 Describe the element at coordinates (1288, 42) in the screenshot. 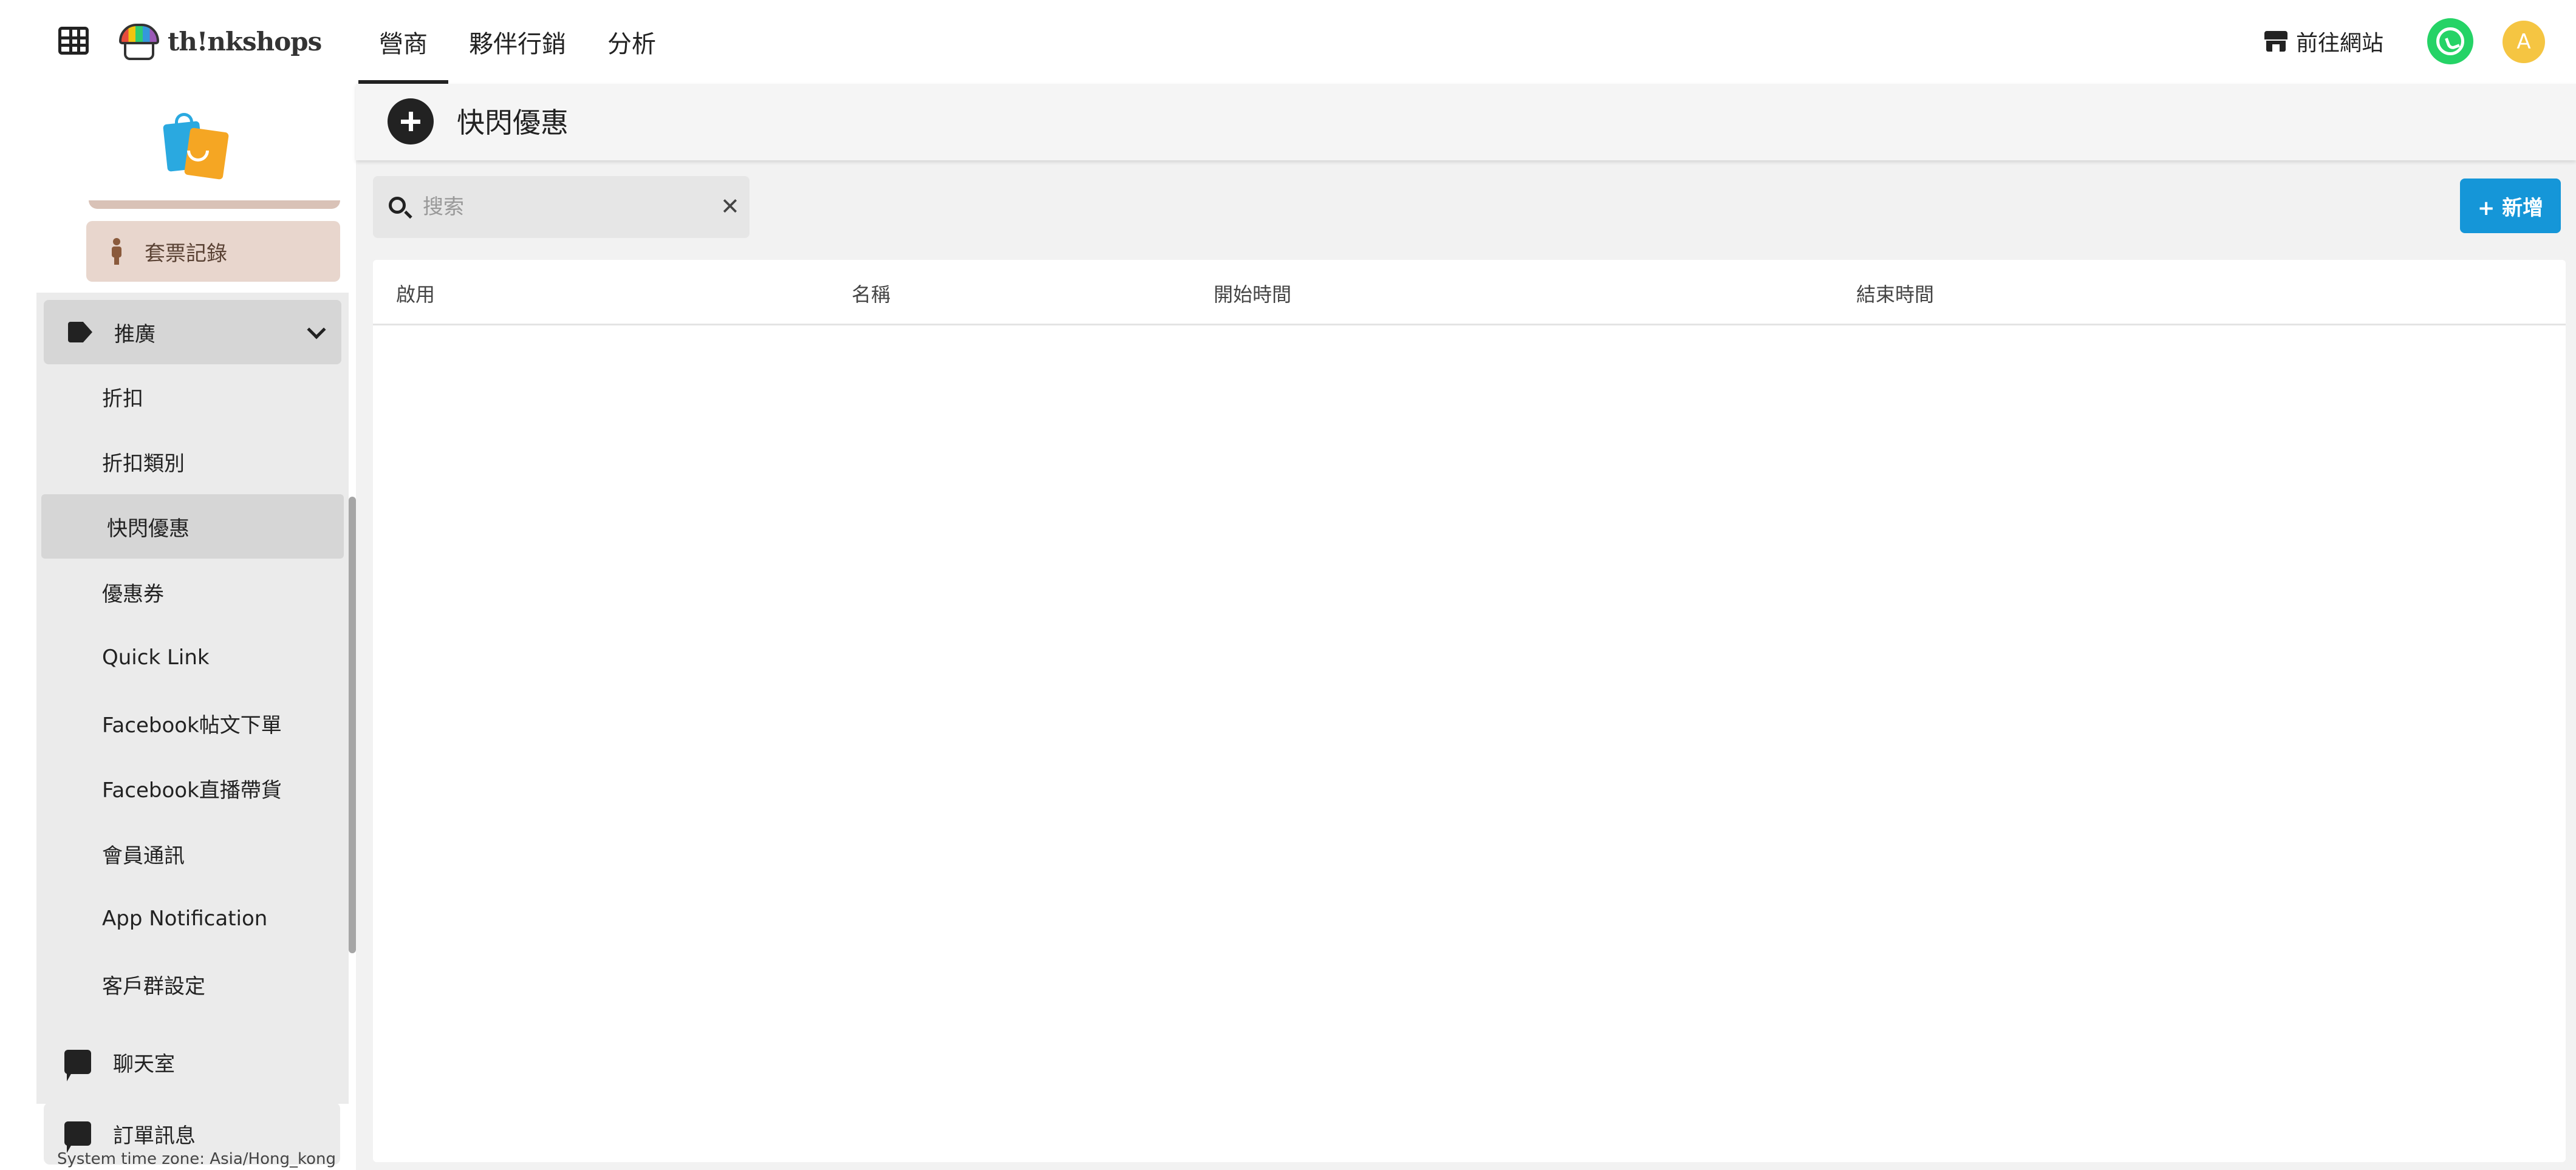

I see `top-bar: th!nkshops 營商 夥伴行銷 分析 前往網站 A` at that location.